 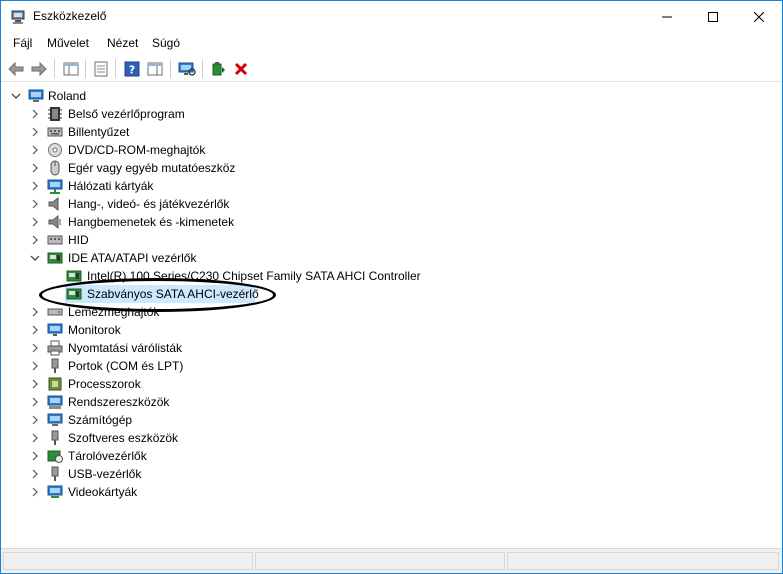 I want to click on action-pane-button, so click(x=155, y=69).